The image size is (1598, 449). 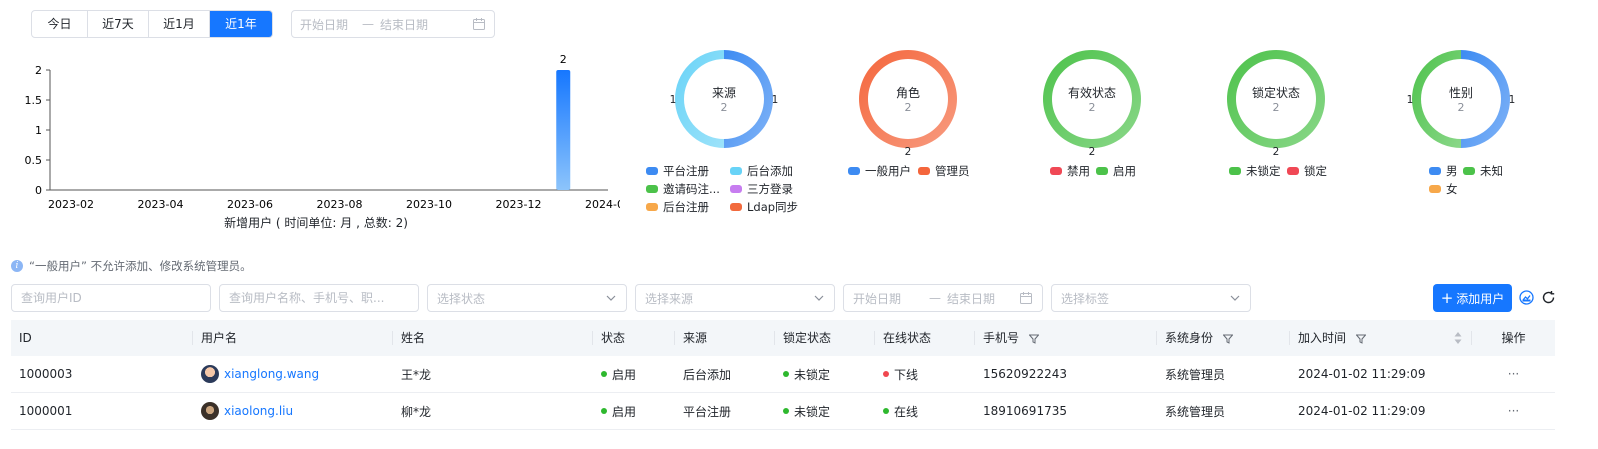 I want to click on start-date-placeholder: 开始日期, so click(x=877, y=298).